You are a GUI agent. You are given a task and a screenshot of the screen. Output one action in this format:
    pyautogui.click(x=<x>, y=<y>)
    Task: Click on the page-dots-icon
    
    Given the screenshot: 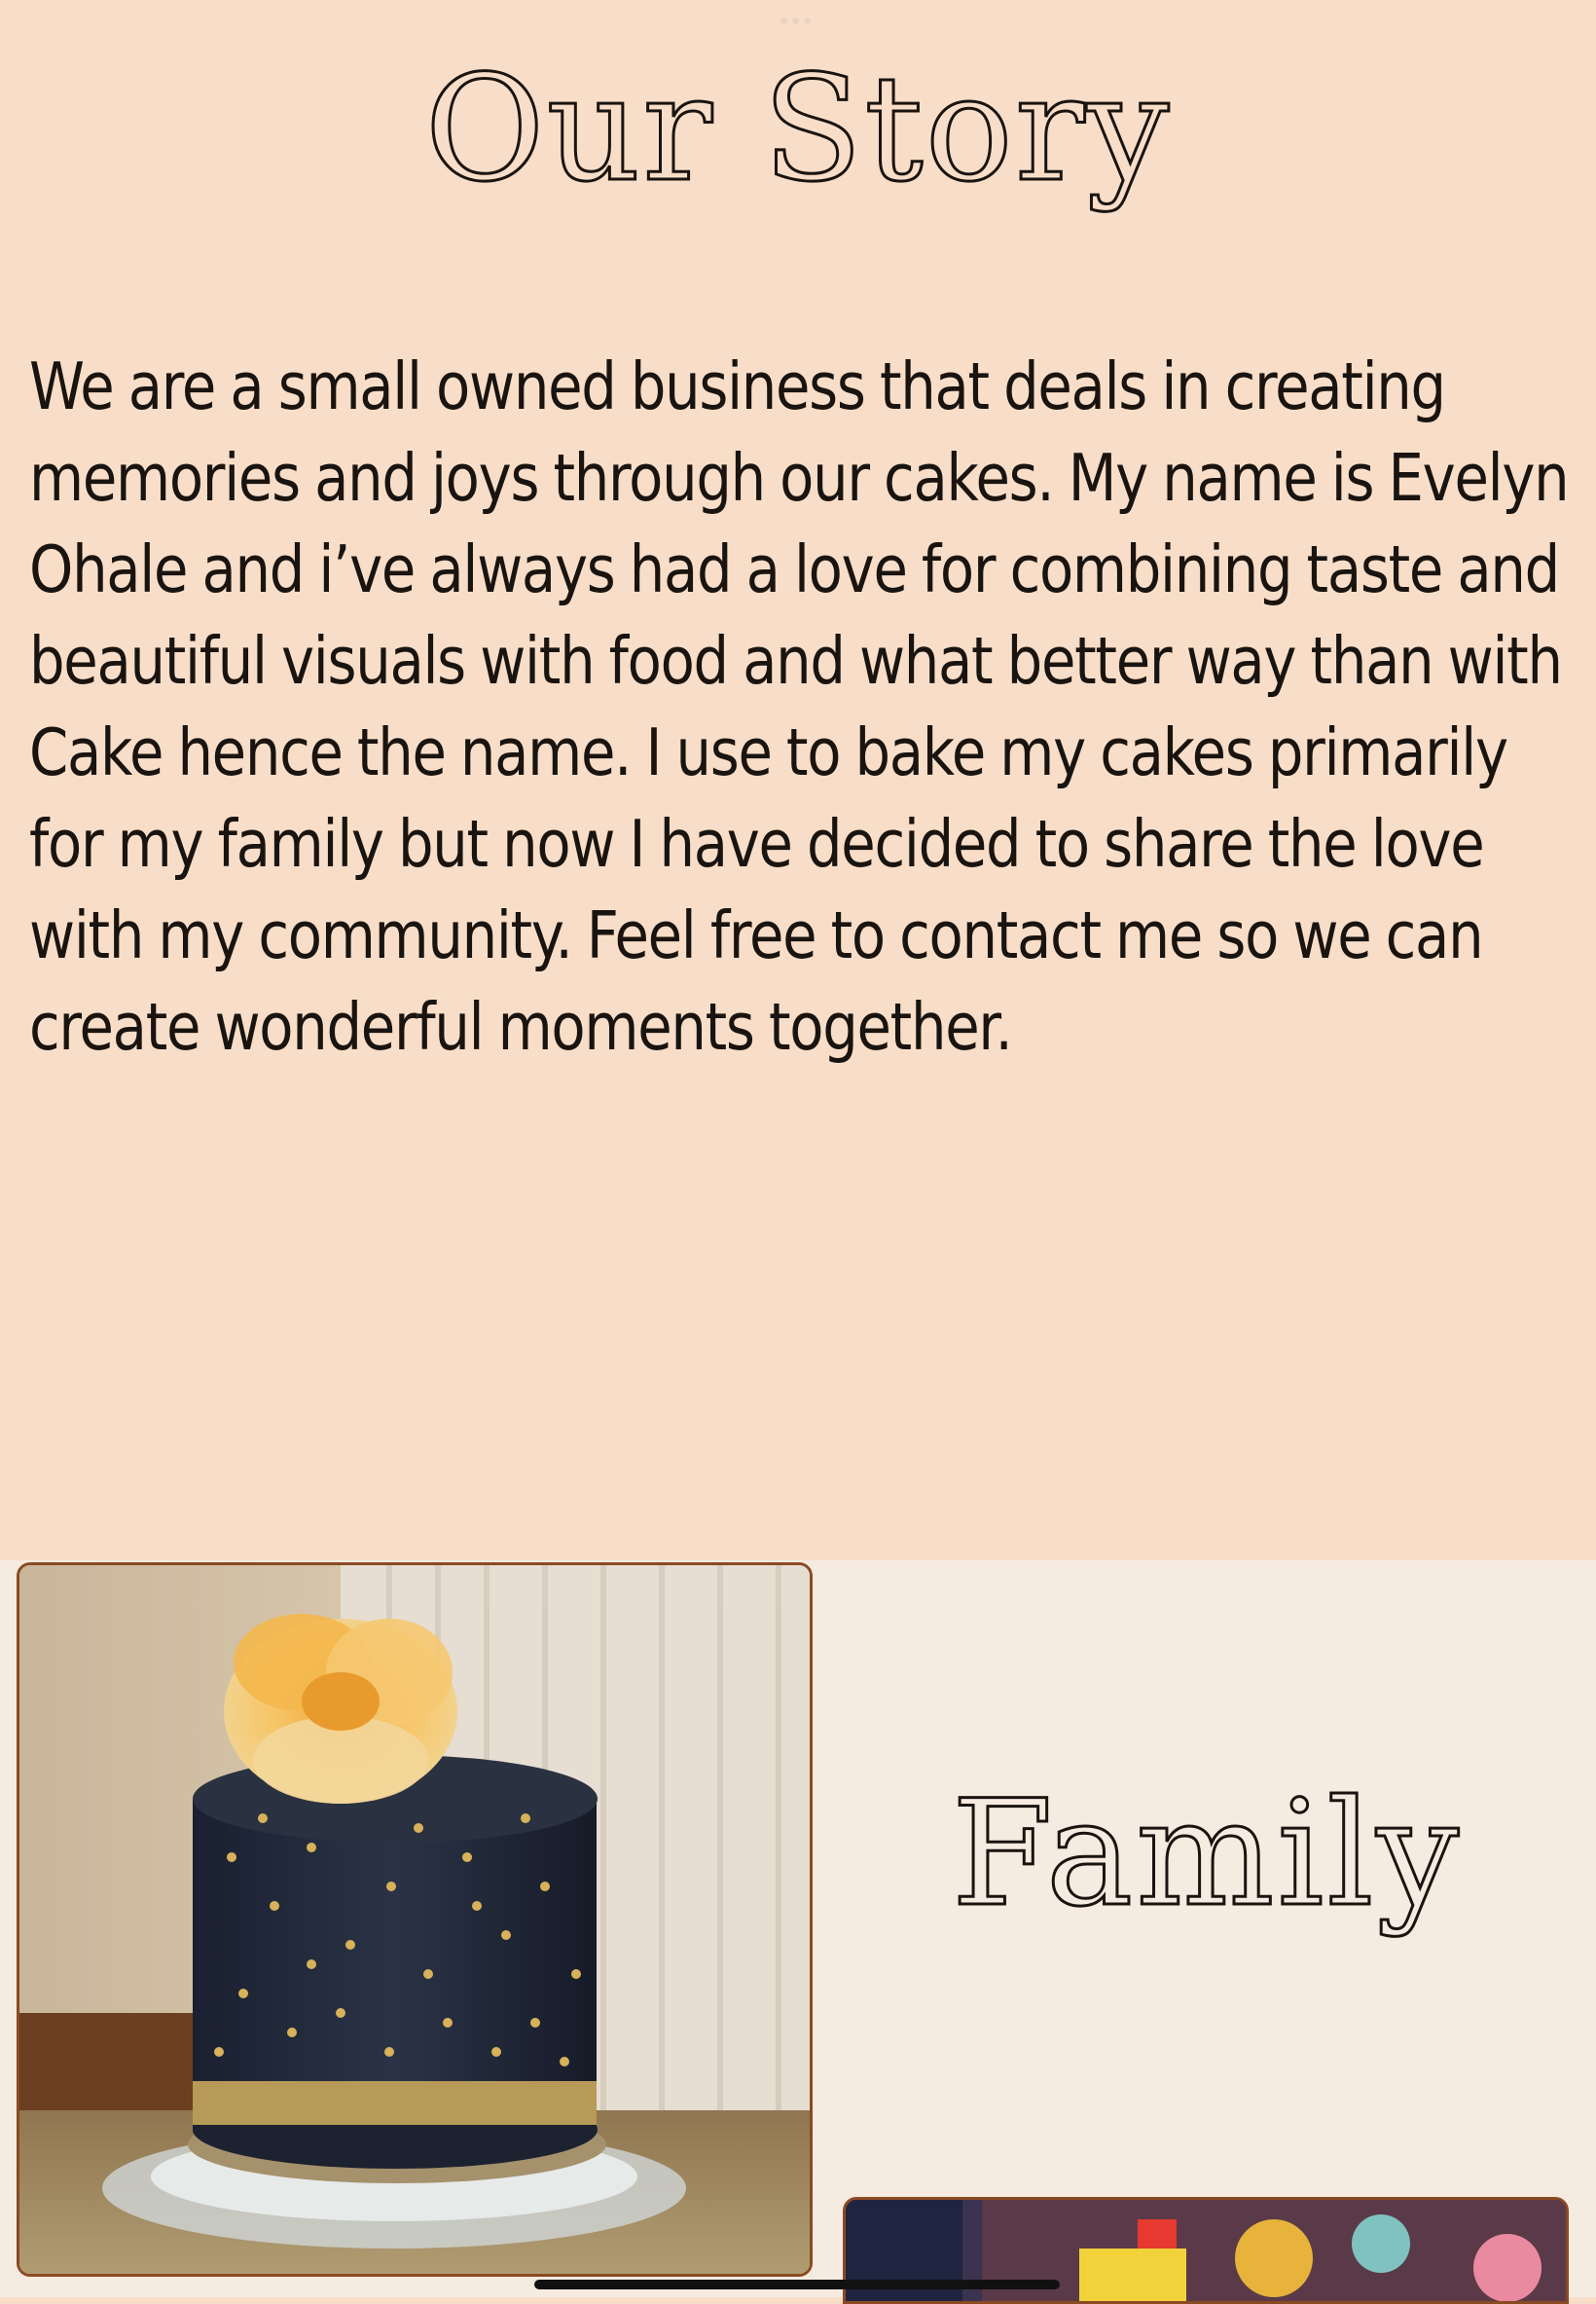 What is the action you would take?
    pyautogui.click(x=796, y=21)
    